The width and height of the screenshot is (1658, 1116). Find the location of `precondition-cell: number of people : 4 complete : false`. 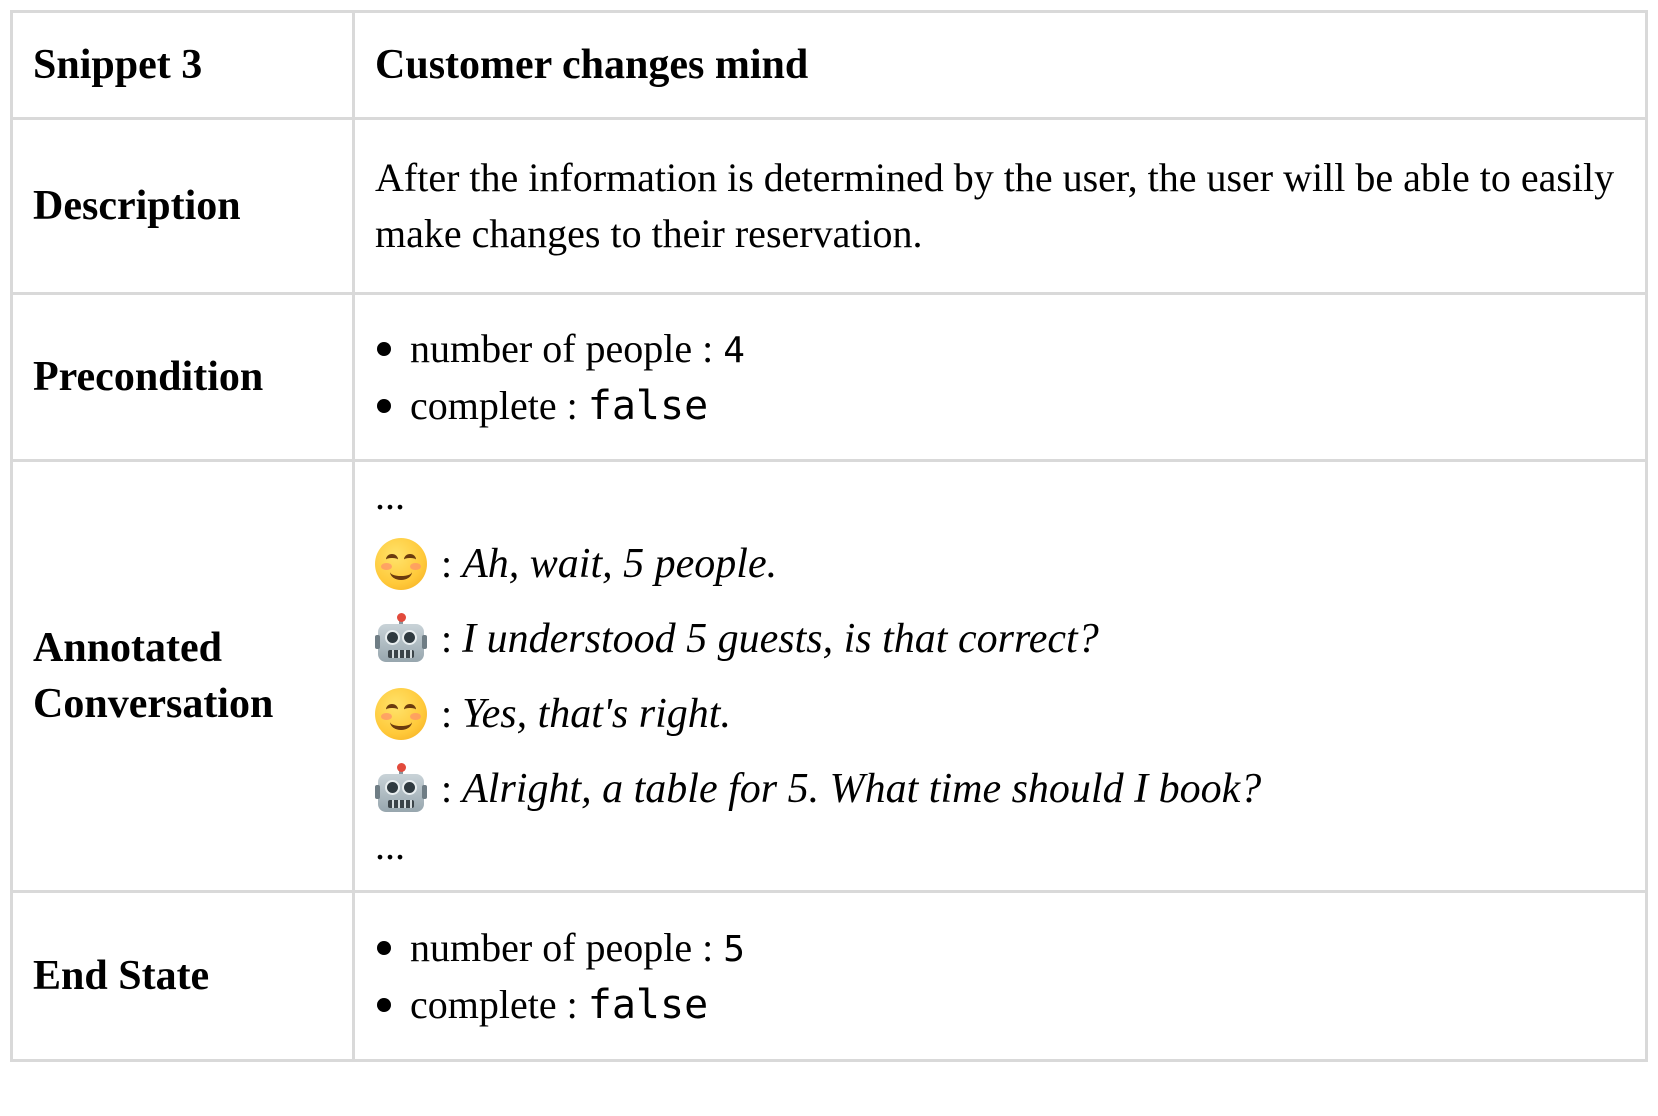

precondition-cell: number of people : 4 complete : false is located at coordinates (1000, 377).